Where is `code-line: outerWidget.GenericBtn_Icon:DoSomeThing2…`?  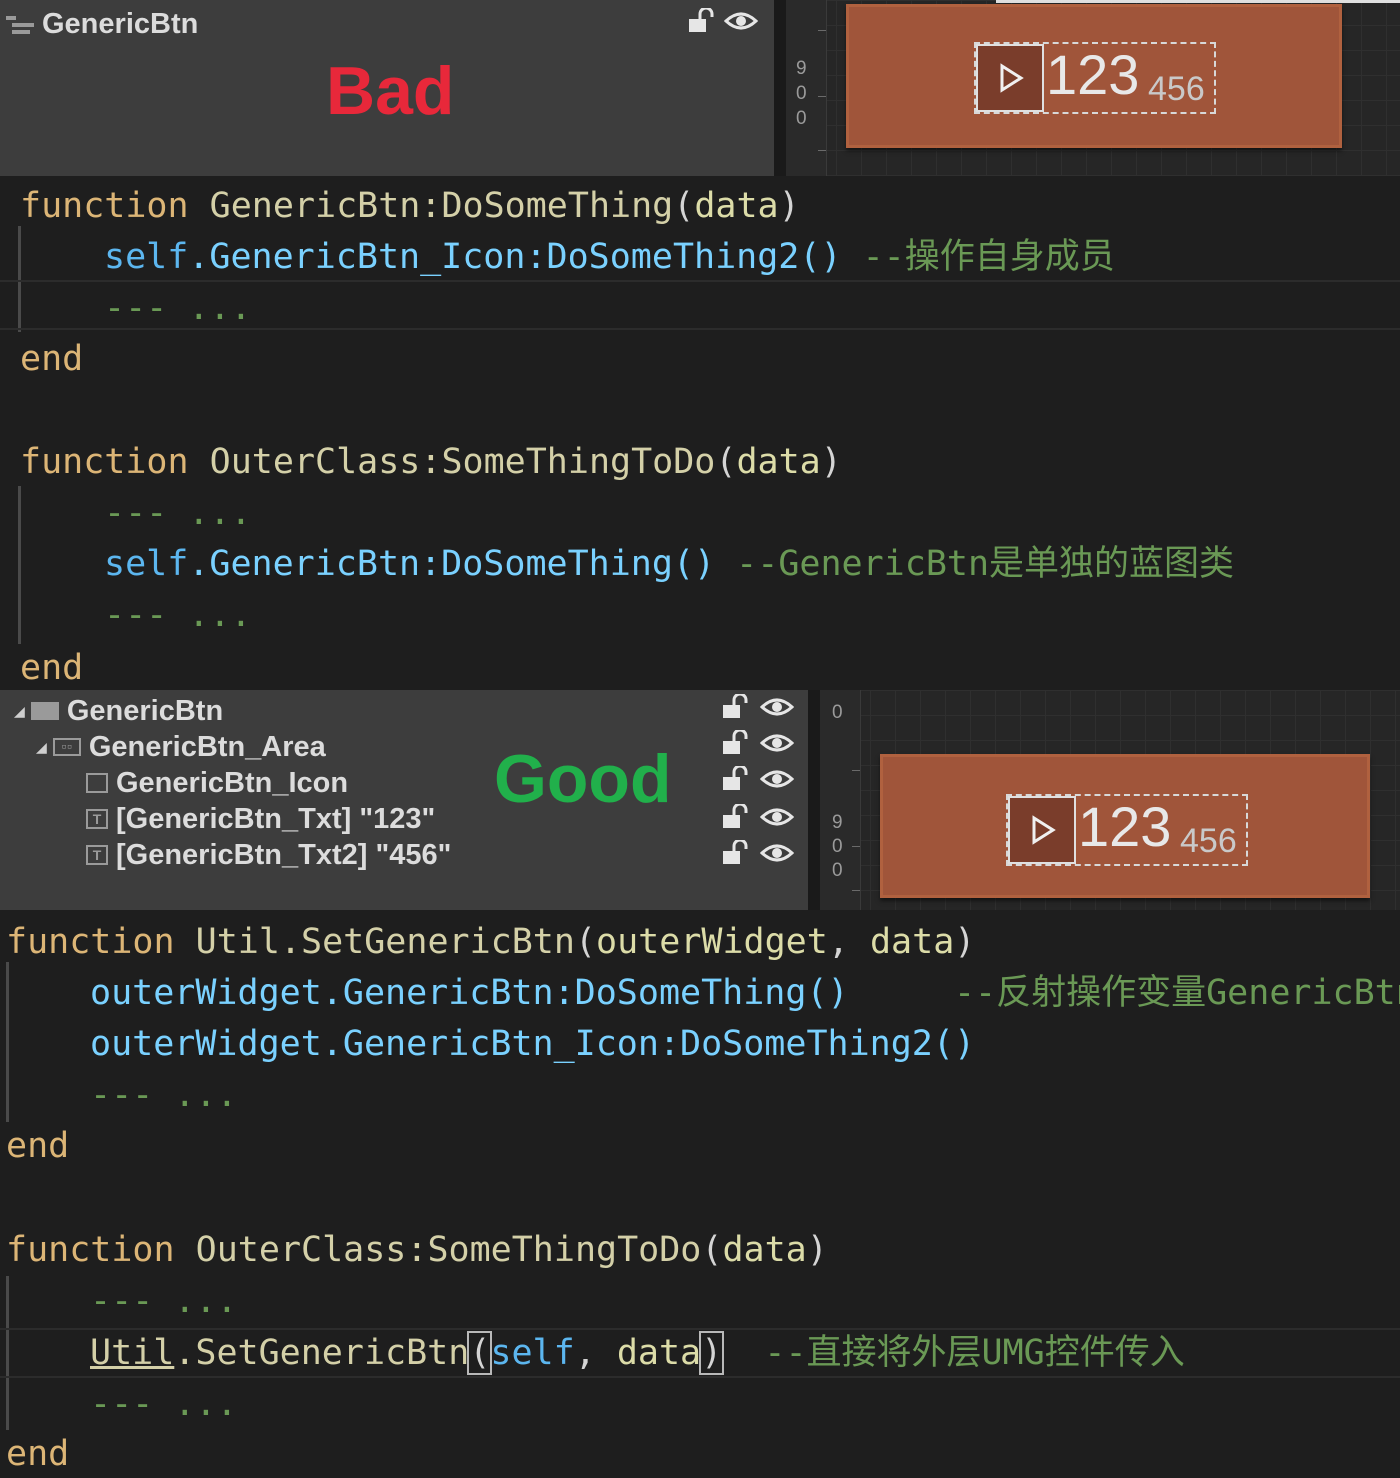 code-line: outerWidget.GenericBtn_Icon:DoSomeThing2… is located at coordinates (533, 1044).